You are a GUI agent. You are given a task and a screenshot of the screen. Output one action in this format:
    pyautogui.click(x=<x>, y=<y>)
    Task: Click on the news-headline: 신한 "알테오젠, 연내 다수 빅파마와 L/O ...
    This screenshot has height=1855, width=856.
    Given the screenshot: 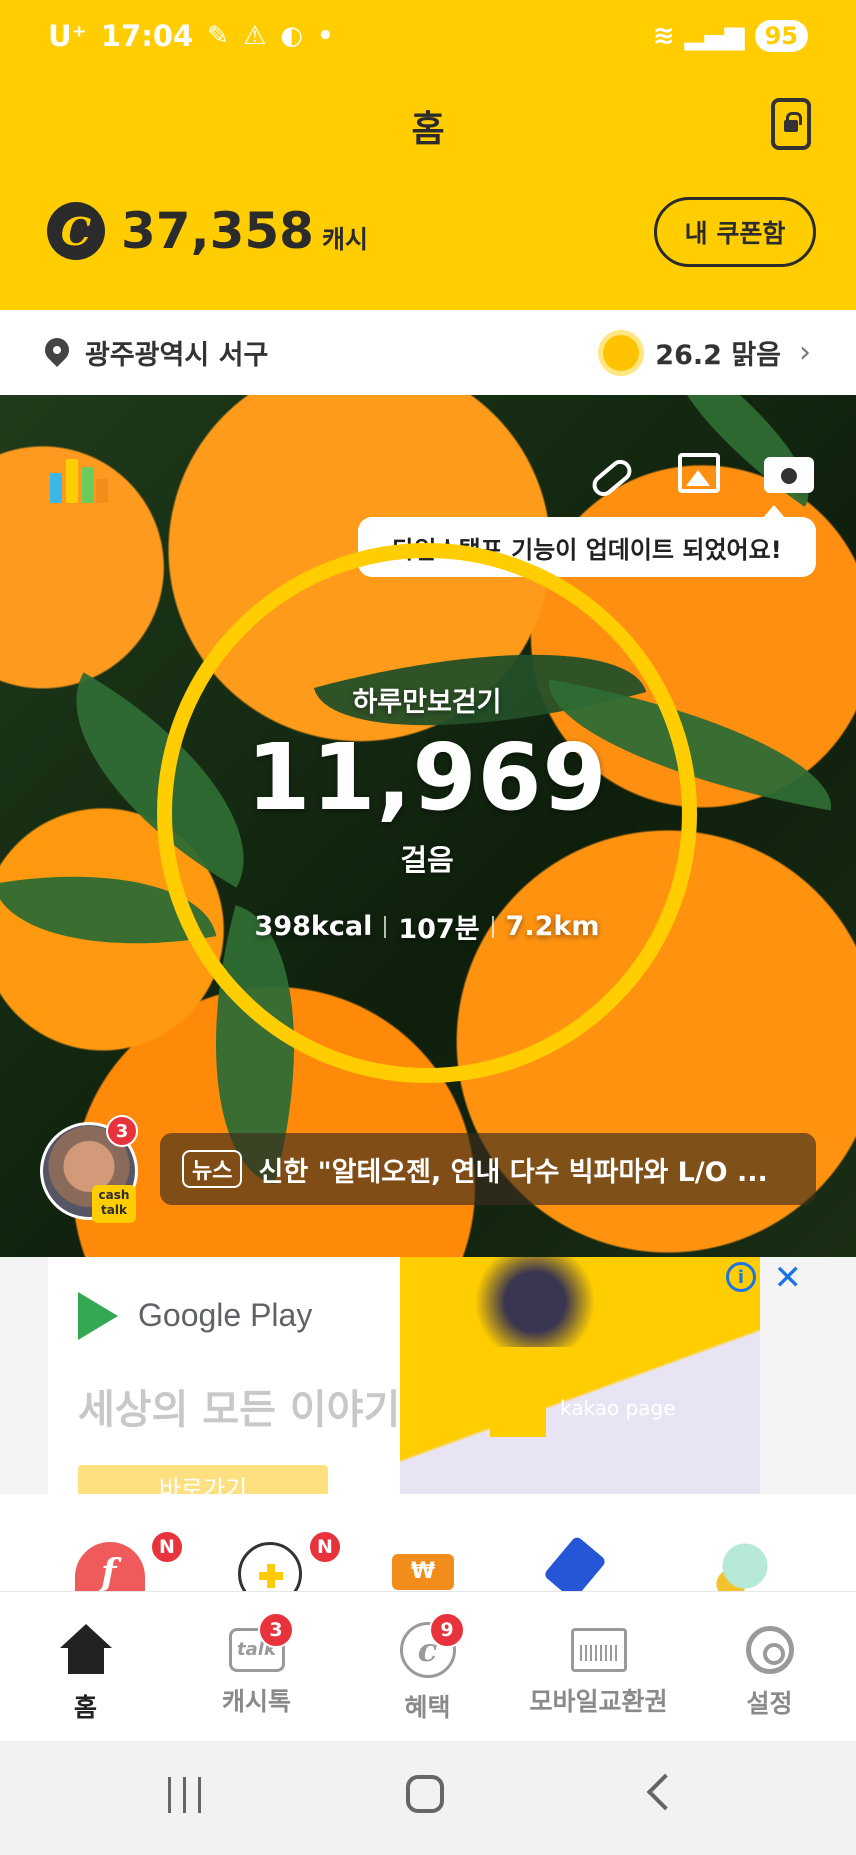 What is the action you would take?
    pyautogui.click(x=513, y=1172)
    